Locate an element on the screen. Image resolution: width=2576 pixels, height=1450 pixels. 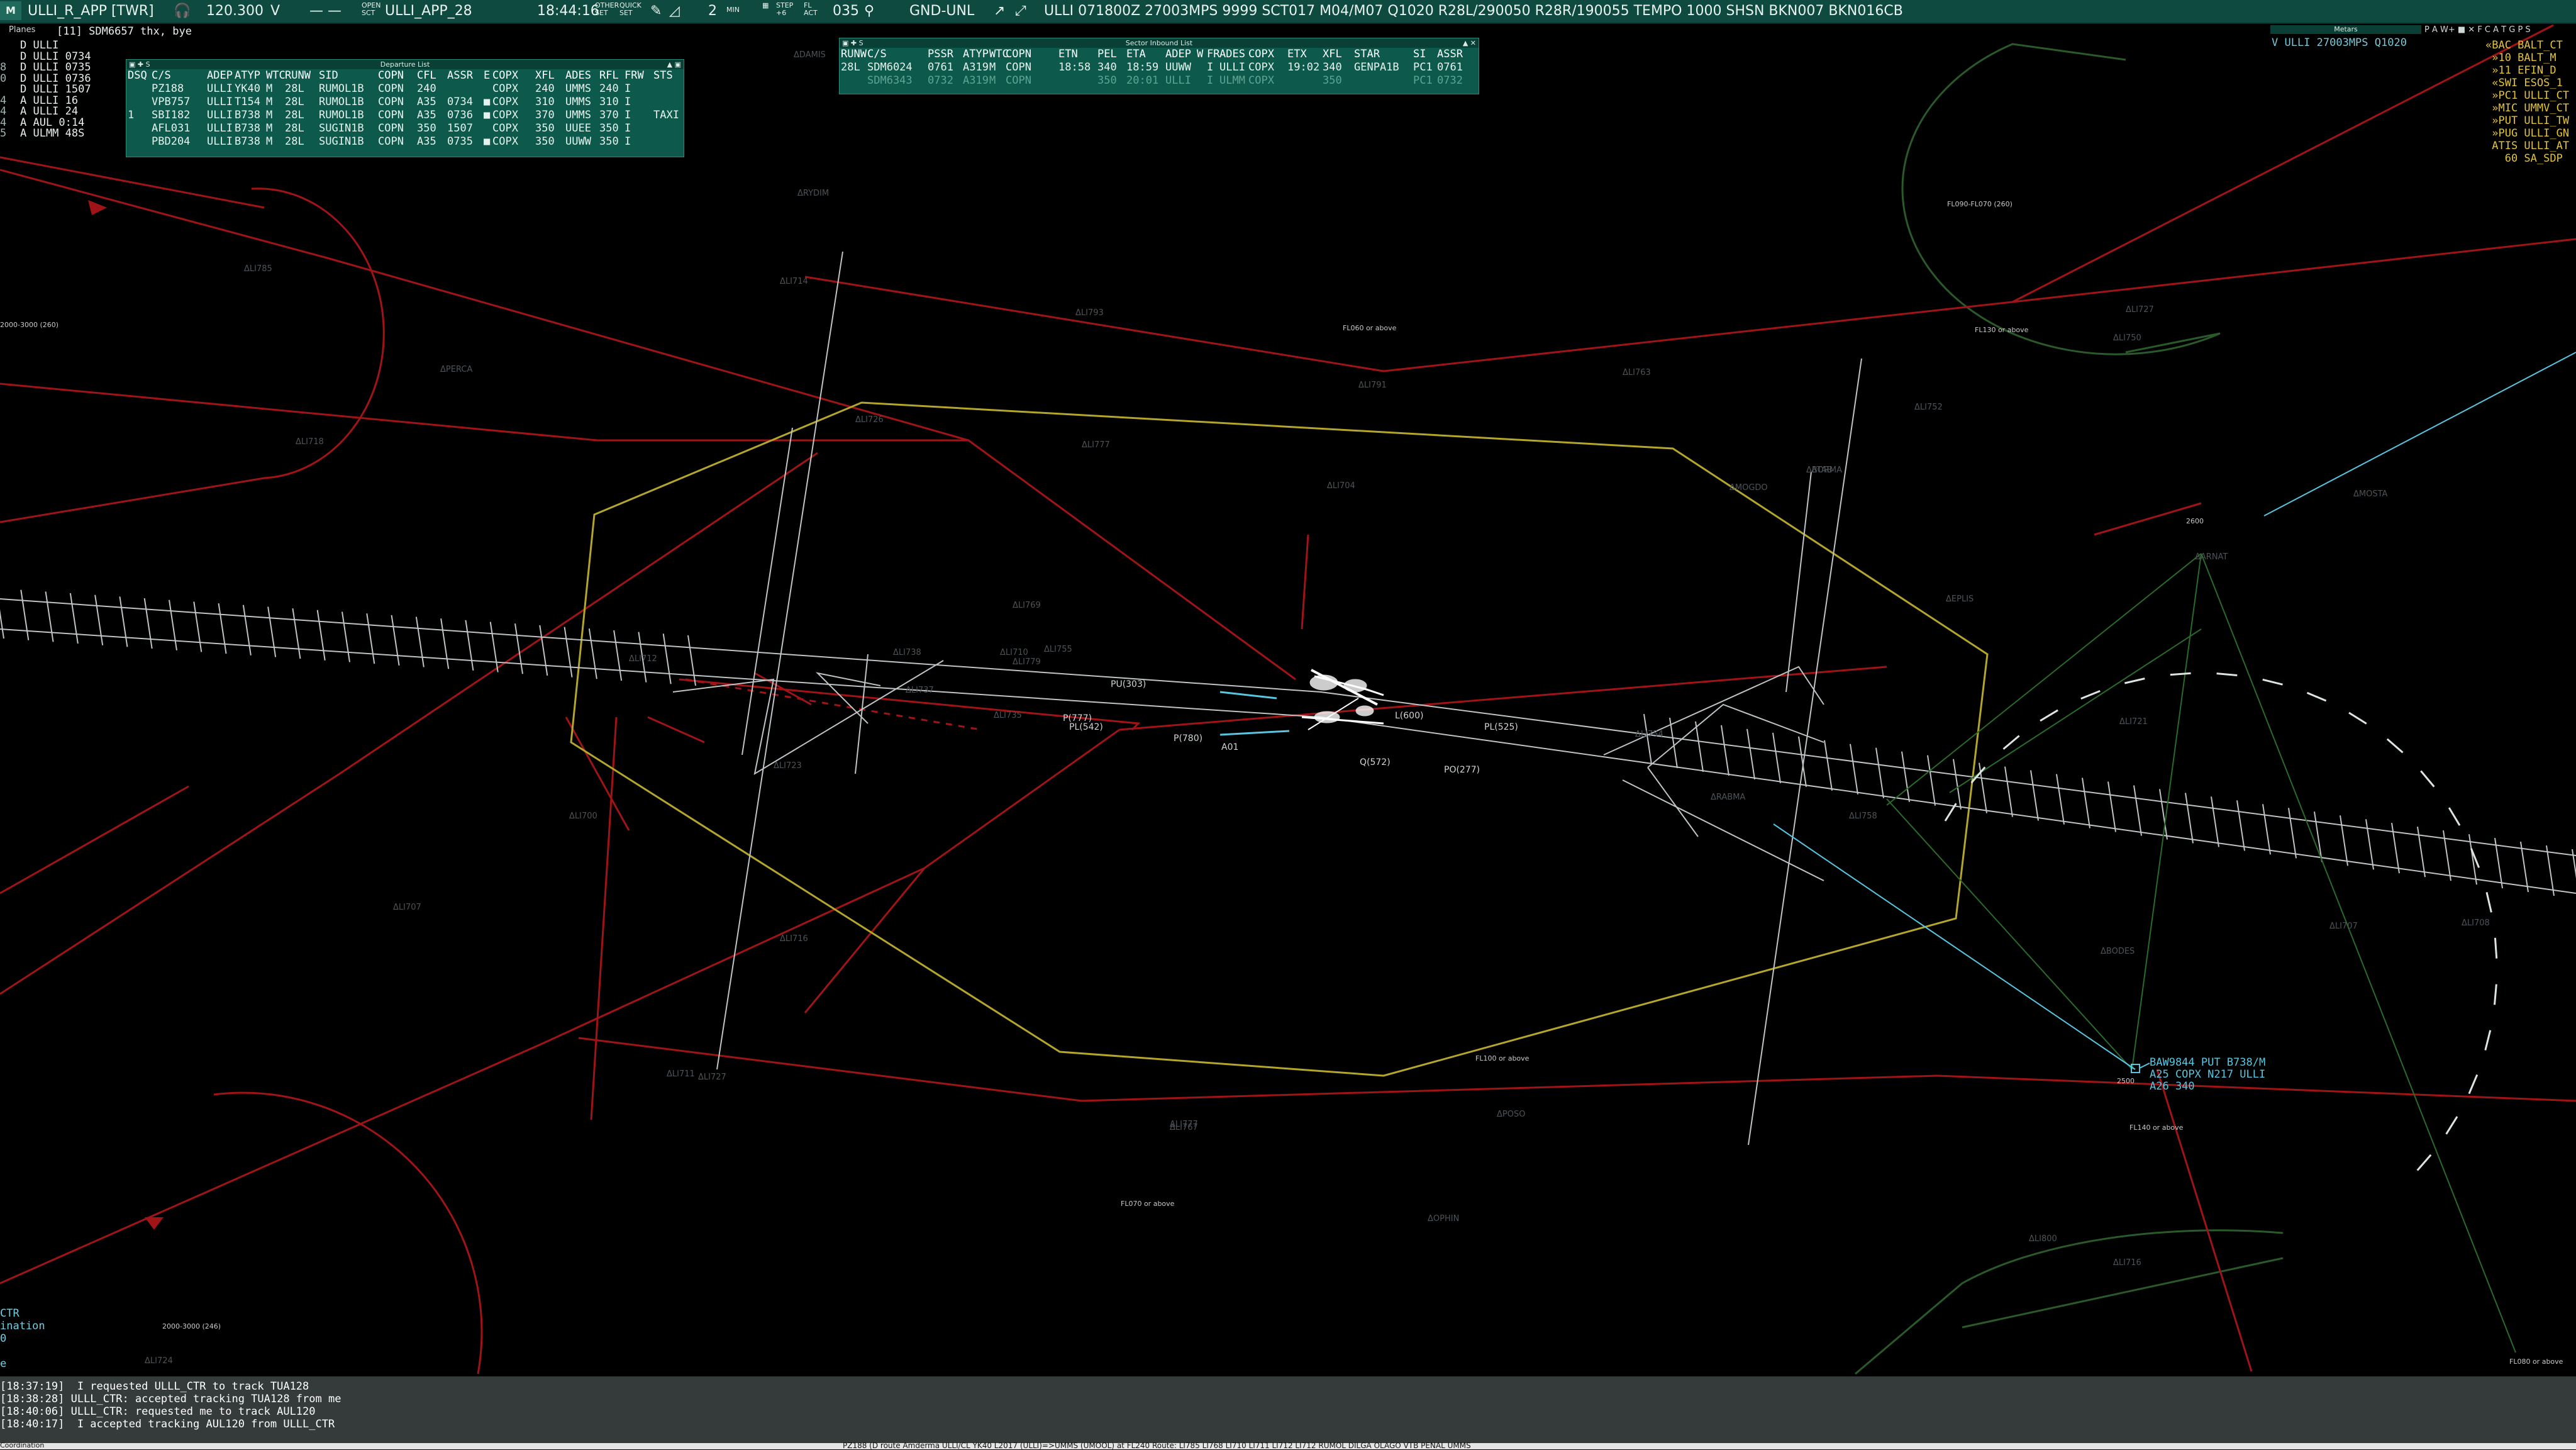
fix-label: ΔLI711 is located at coordinates (681, 1074).